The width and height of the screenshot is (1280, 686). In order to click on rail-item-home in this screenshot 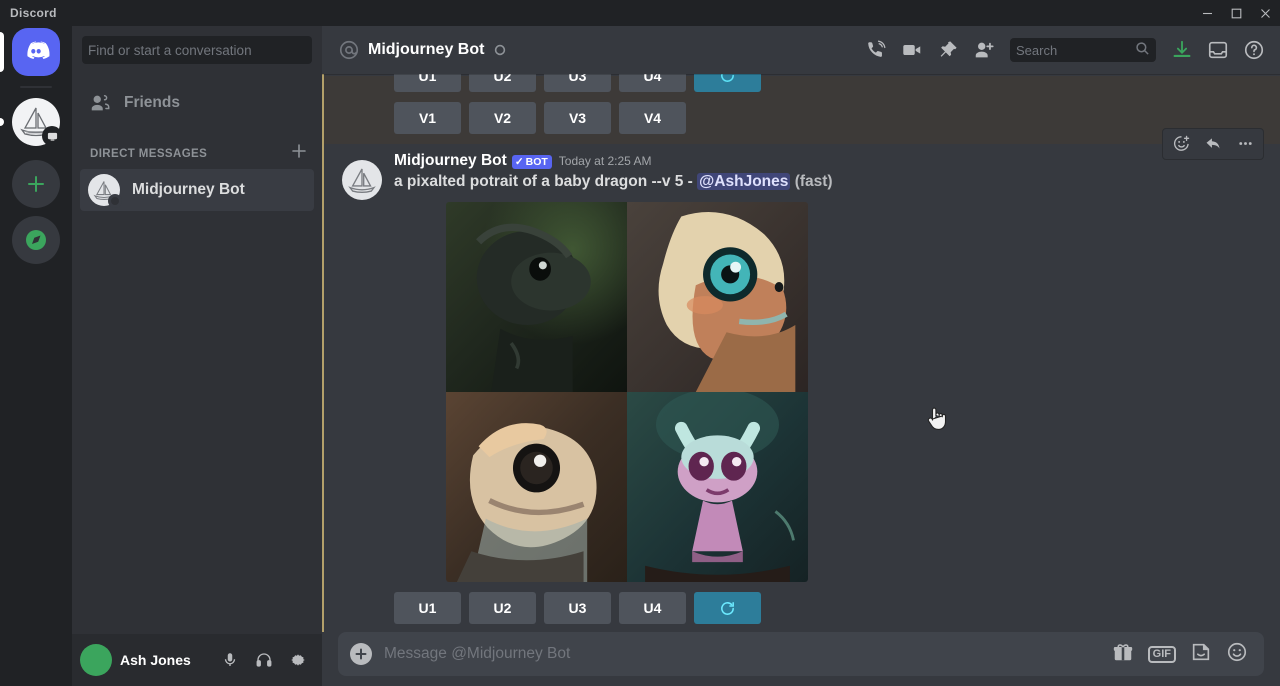, I will do `click(36, 52)`.